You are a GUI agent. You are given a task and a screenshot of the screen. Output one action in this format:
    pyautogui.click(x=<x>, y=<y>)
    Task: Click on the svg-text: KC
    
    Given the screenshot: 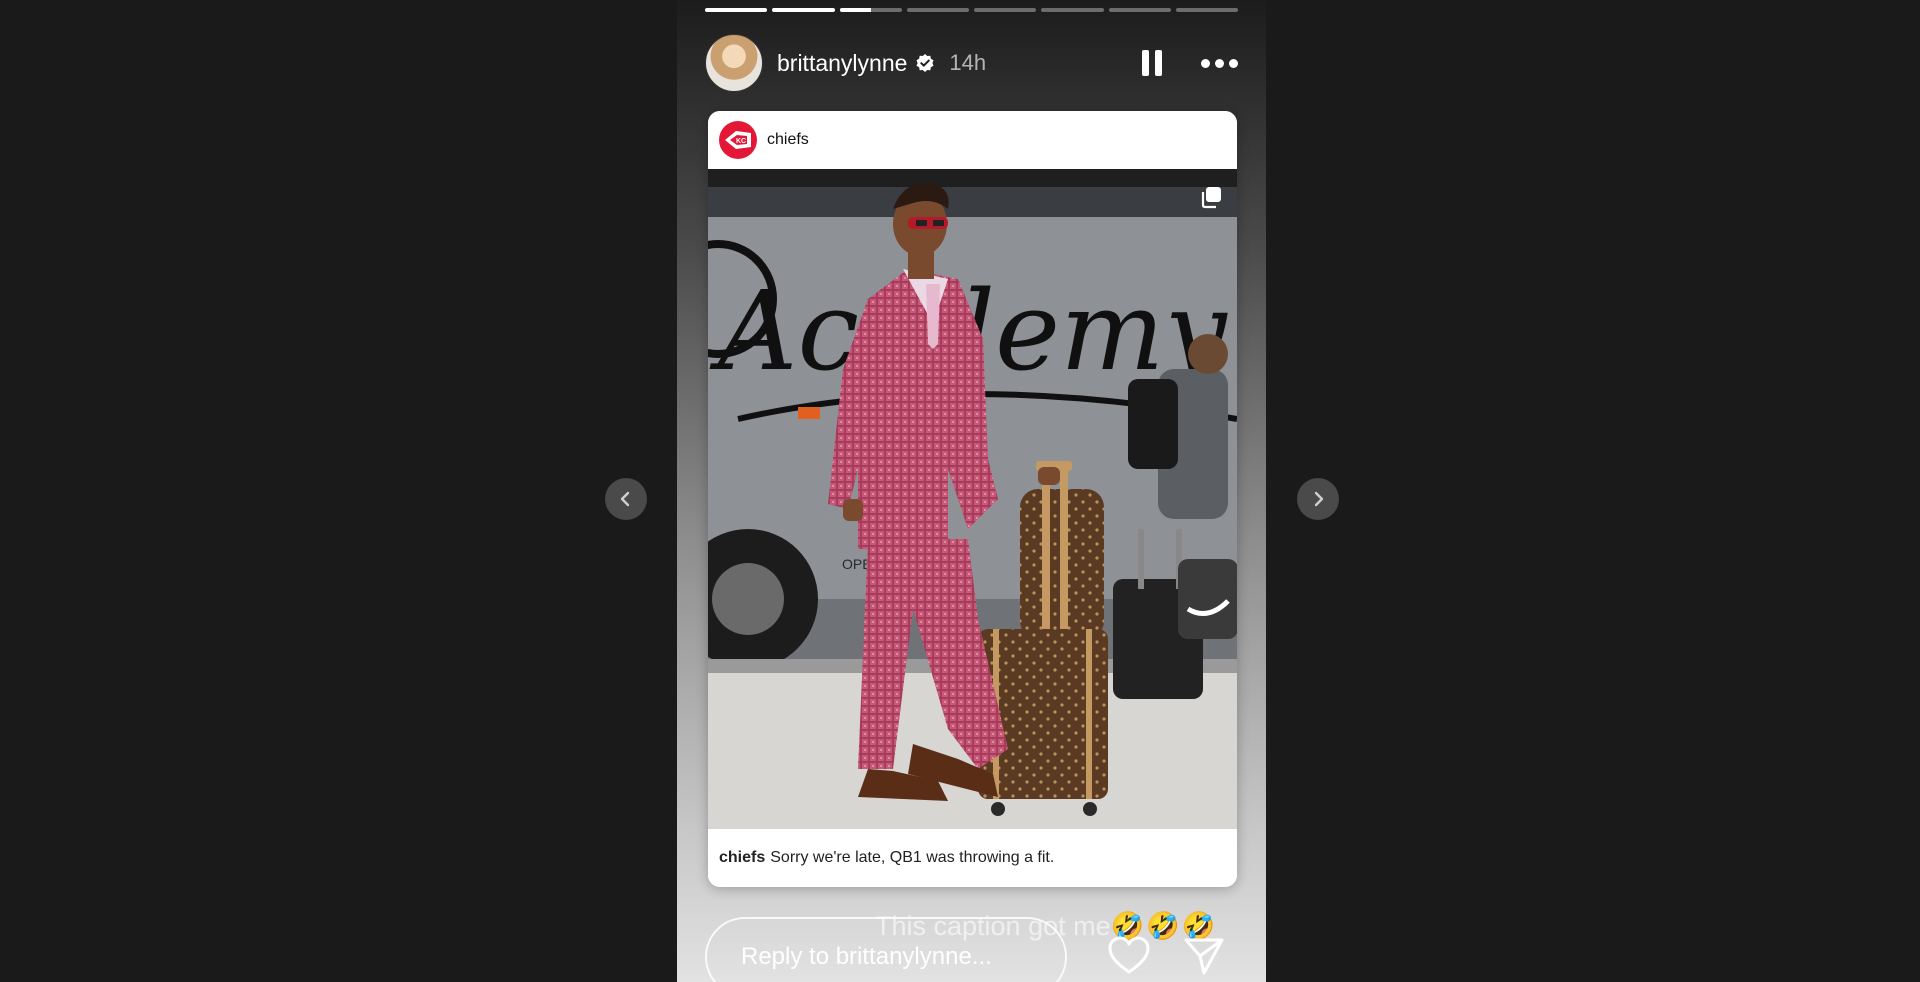 What is the action you would take?
    pyautogui.click(x=741, y=141)
    